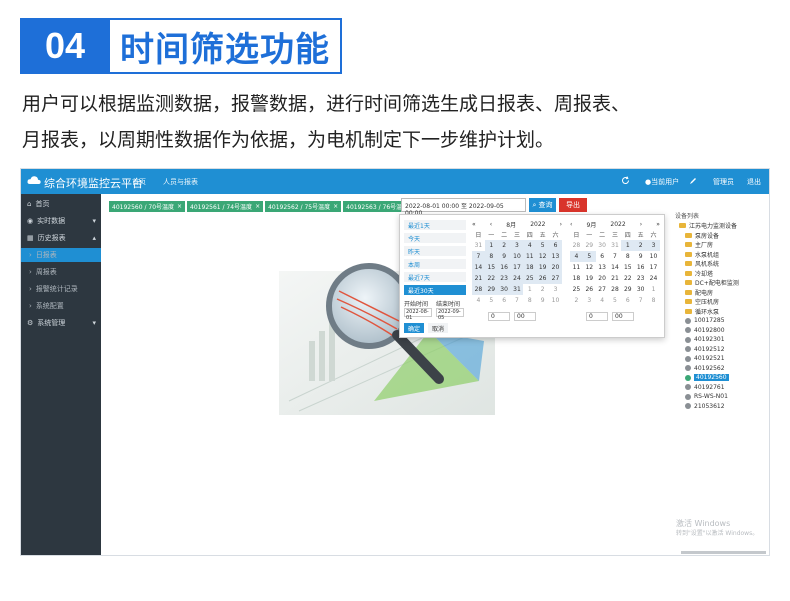  Describe the element at coordinates (705, 321) in the screenshot. I see `tree-device: 10017285` at that location.